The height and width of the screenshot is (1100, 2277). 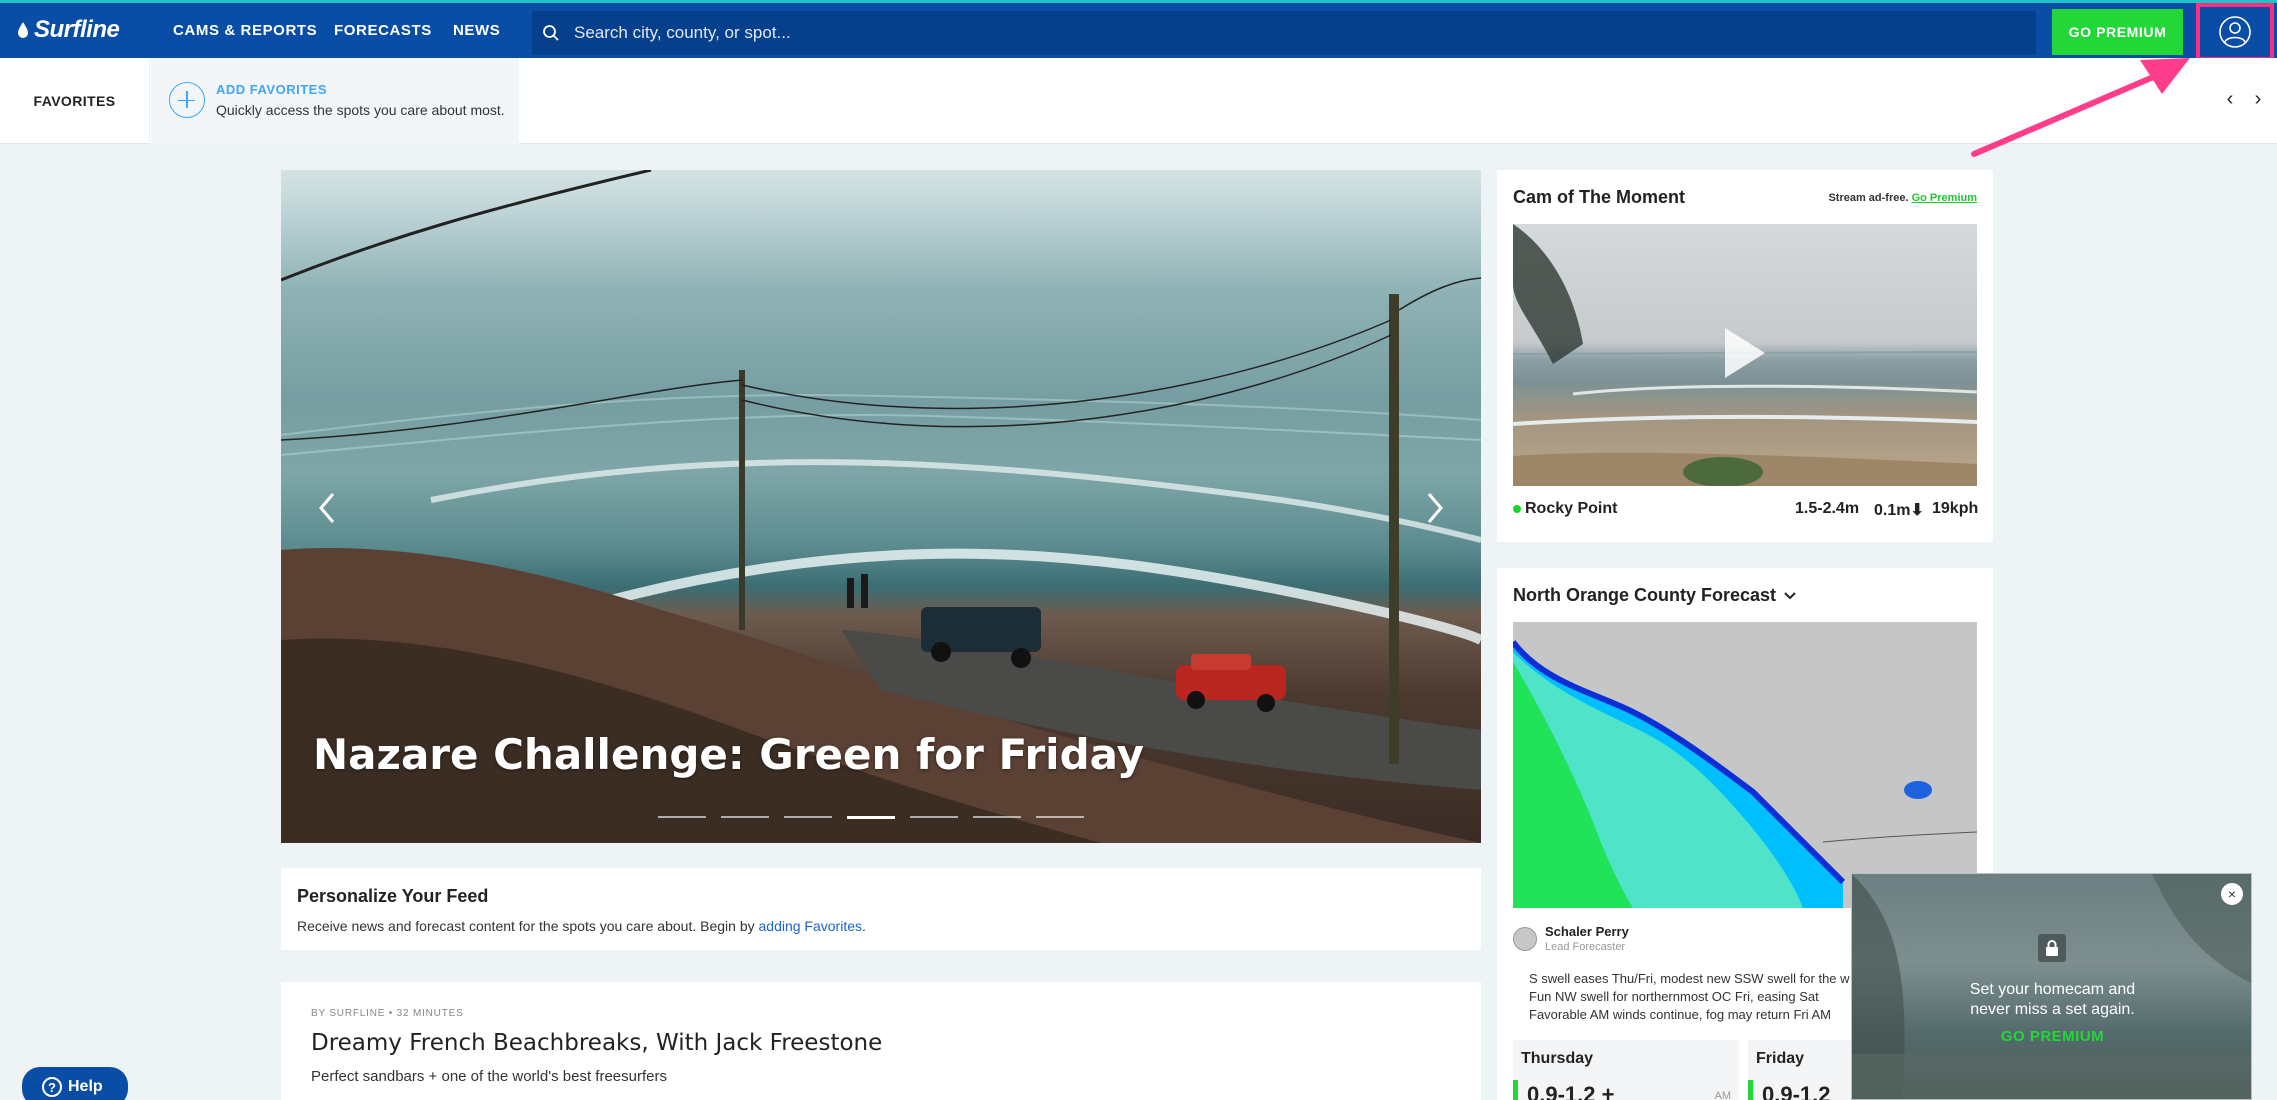 What do you see at coordinates (2232, 894) in the screenshot?
I see `close-icon: ×` at bounding box center [2232, 894].